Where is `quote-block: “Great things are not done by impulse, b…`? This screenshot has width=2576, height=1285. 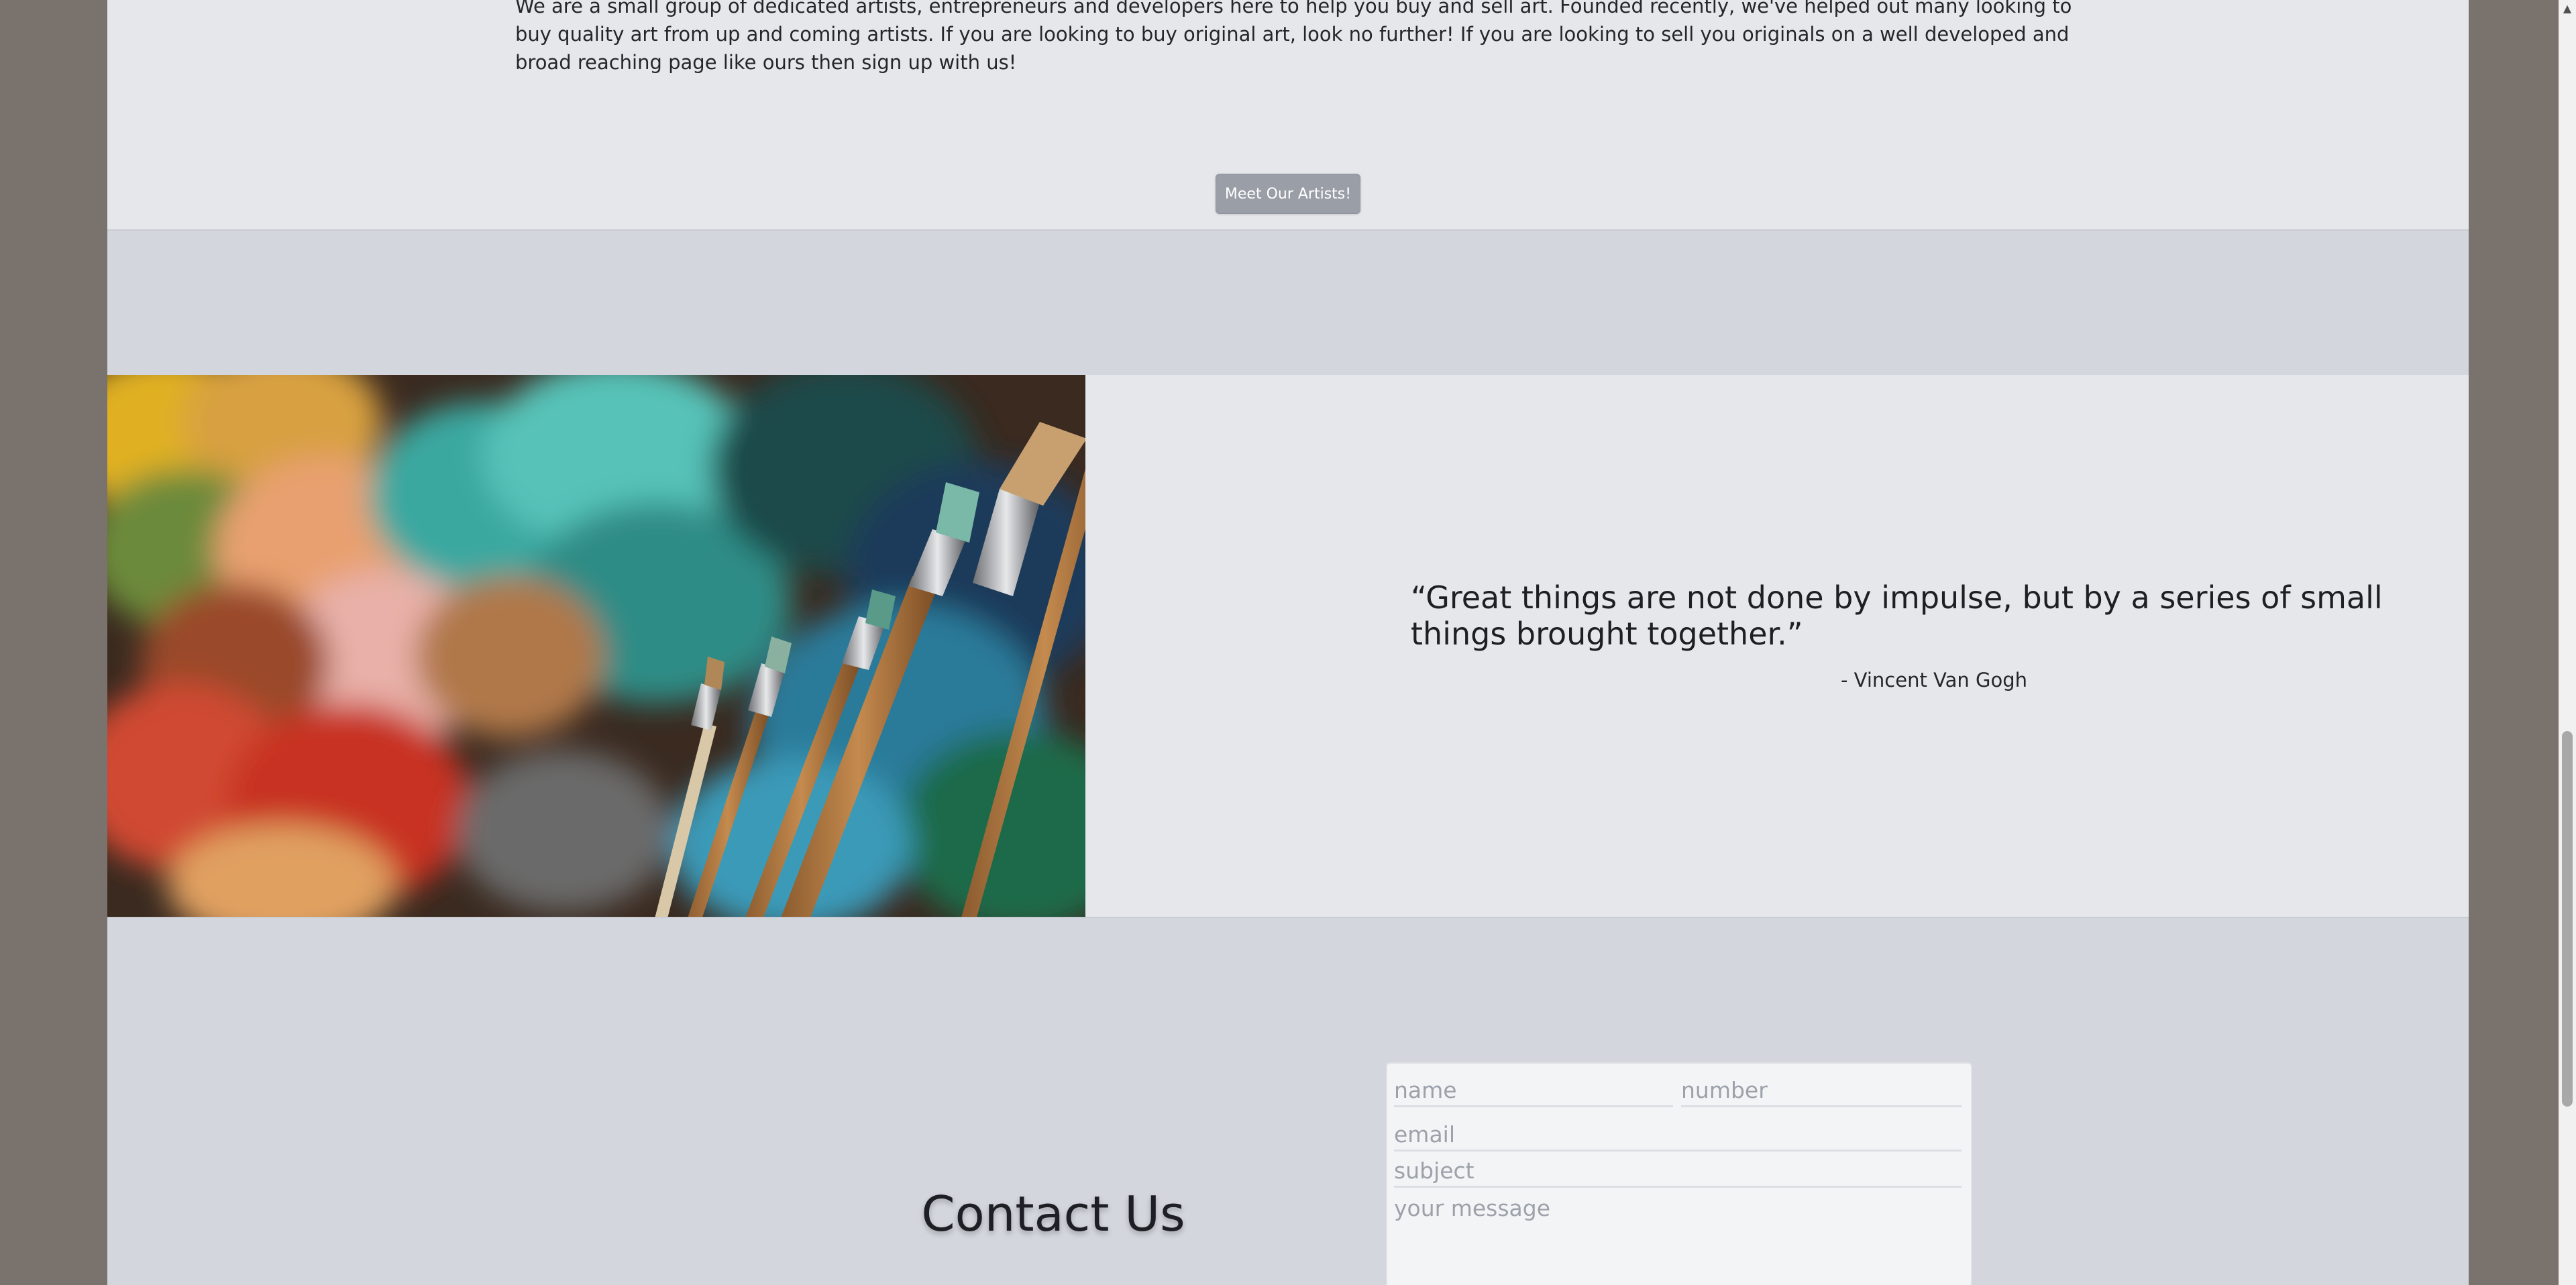 quote-block: “Great things are not done by impulse, b… is located at coordinates (1934, 615).